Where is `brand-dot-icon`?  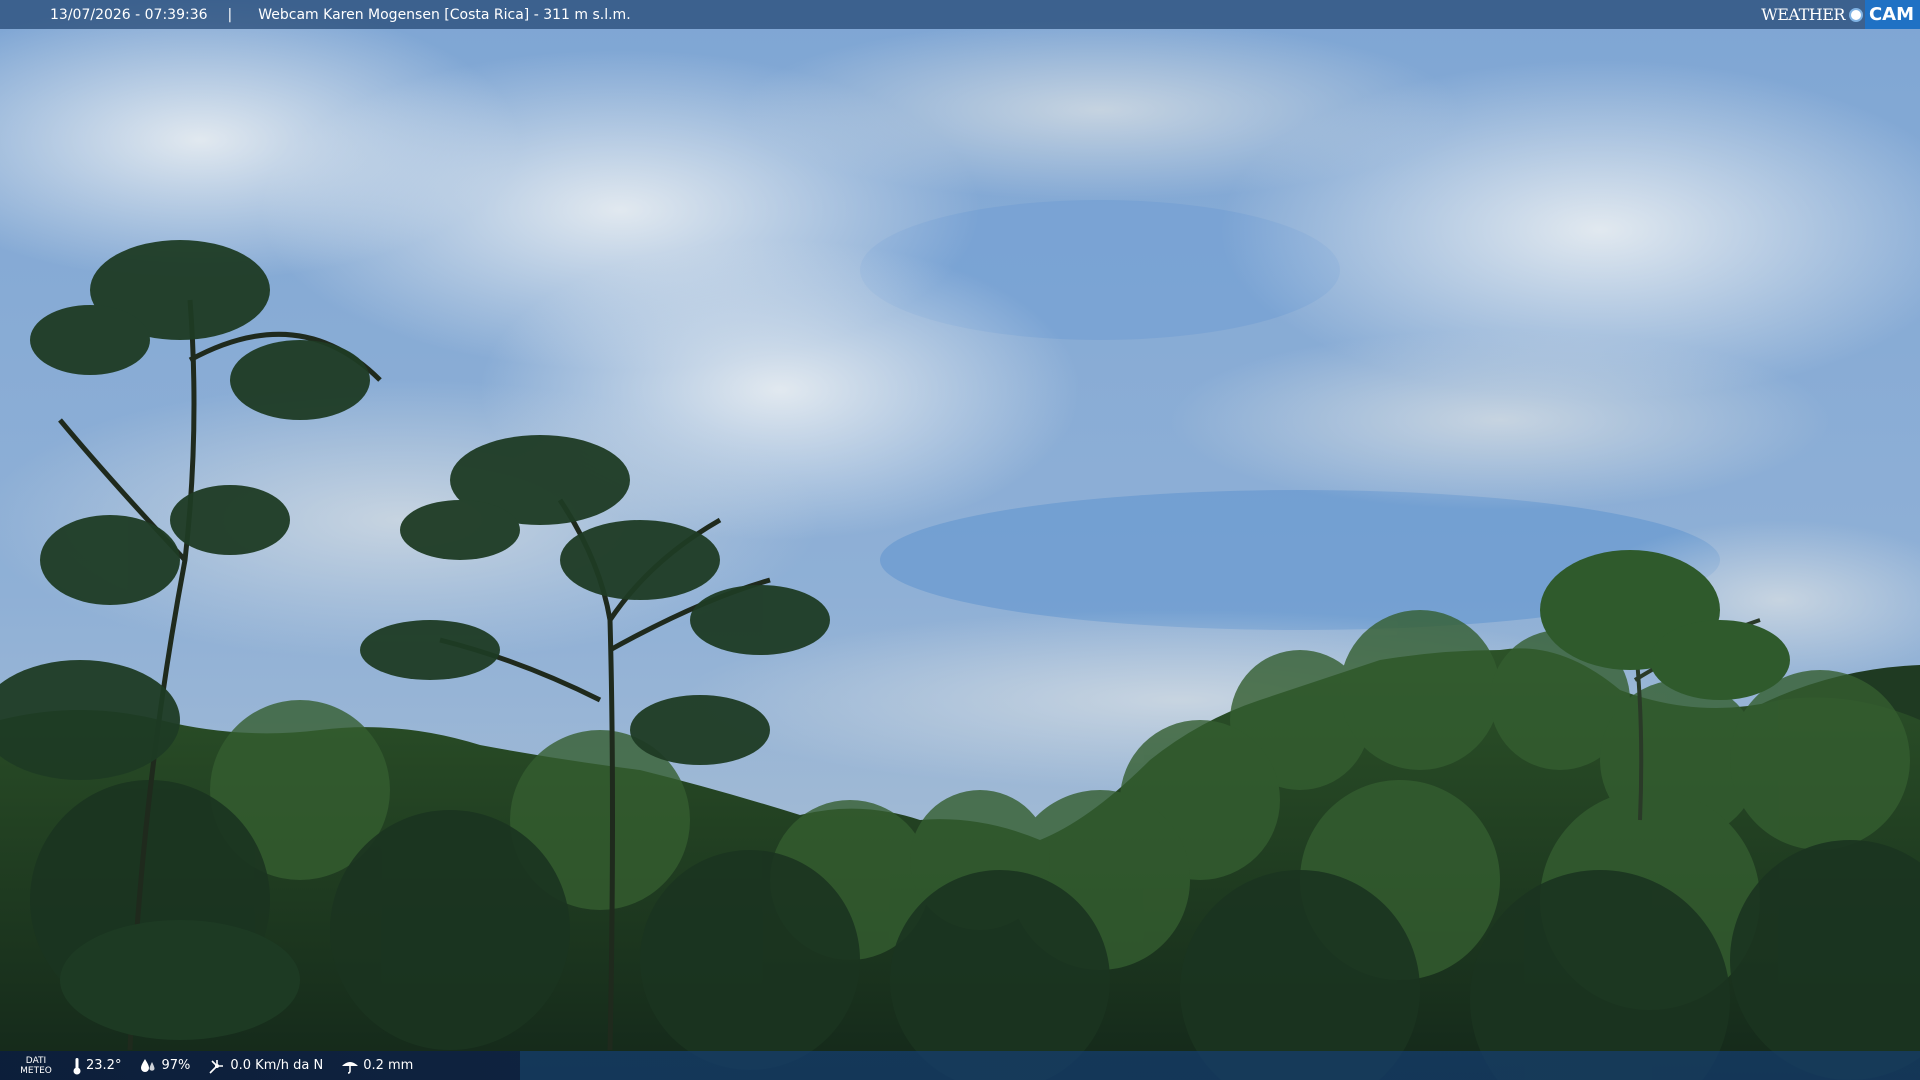
brand-dot-icon is located at coordinates (1855, 14).